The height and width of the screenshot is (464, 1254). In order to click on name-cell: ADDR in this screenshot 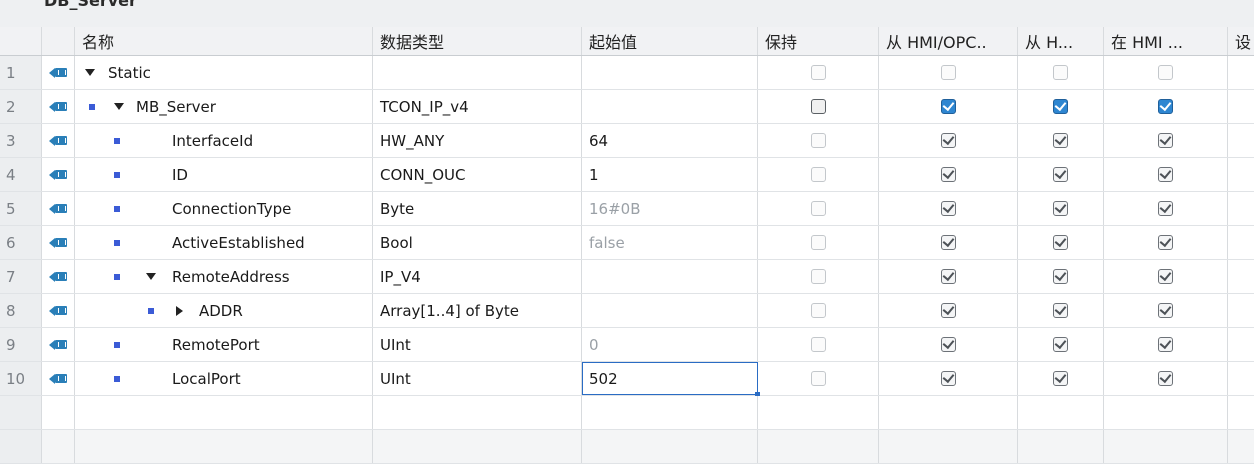, I will do `click(224, 310)`.